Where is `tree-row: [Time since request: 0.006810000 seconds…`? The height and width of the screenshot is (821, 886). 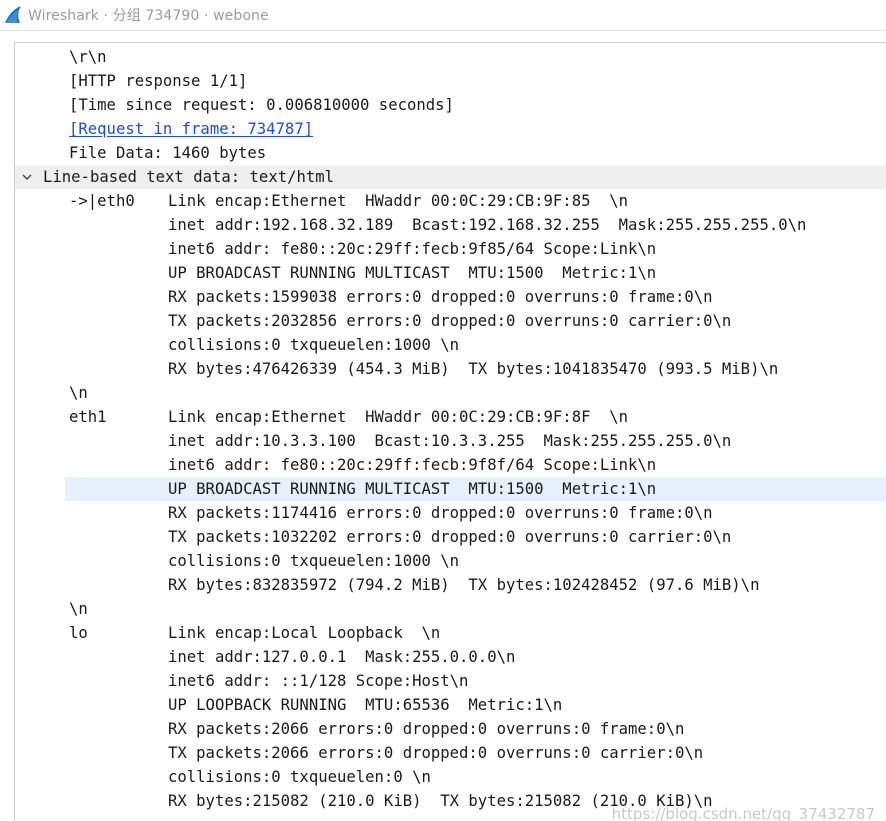 tree-row: [Time since request: 0.006810000 seconds… is located at coordinates (450, 105).